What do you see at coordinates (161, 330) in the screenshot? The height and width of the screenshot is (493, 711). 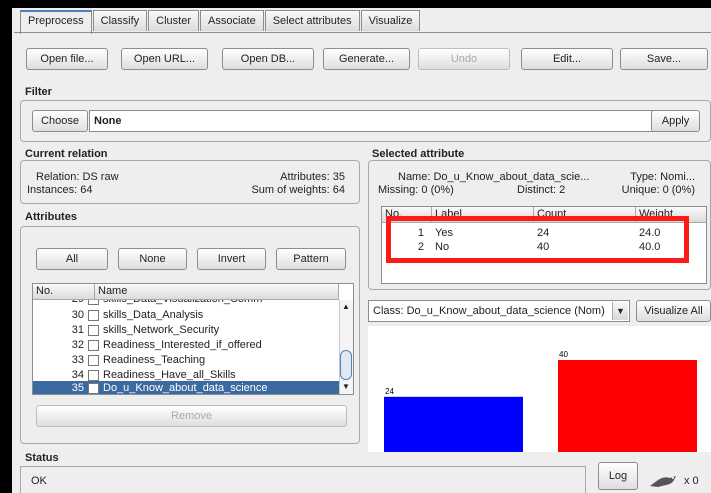 I see `row-name: skills_Network_Security` at bounding box center [161, 330].